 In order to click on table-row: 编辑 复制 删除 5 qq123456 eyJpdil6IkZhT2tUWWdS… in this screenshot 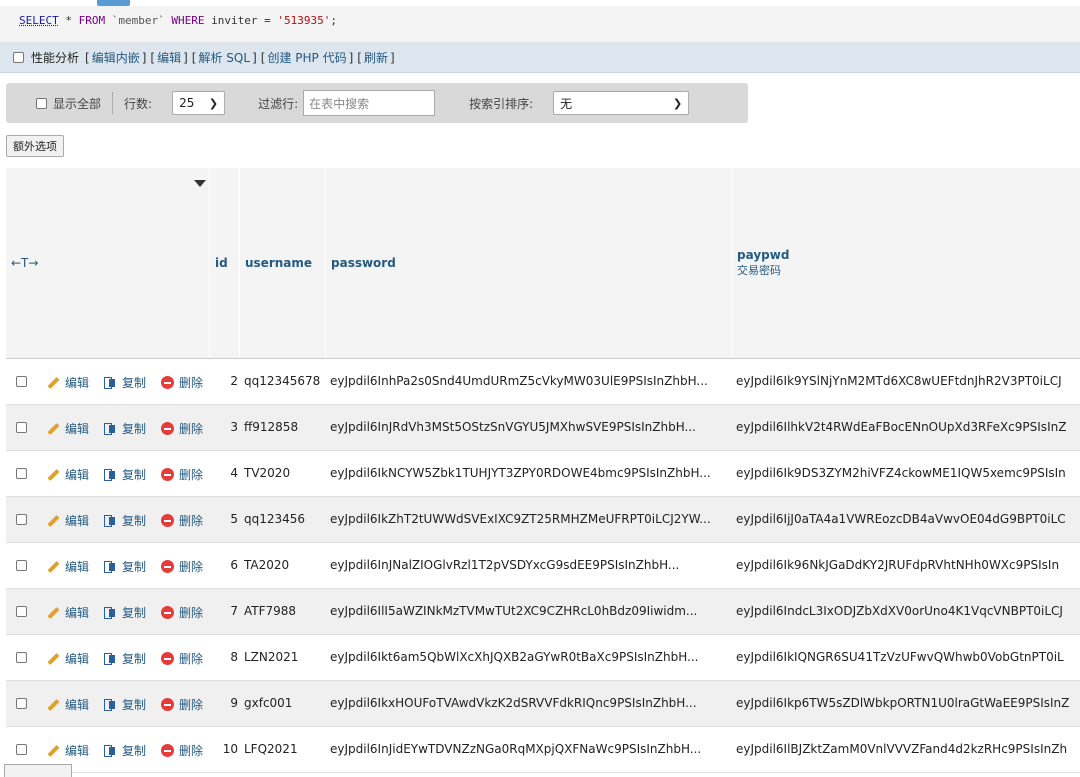, I will do `click(543, 520)`.